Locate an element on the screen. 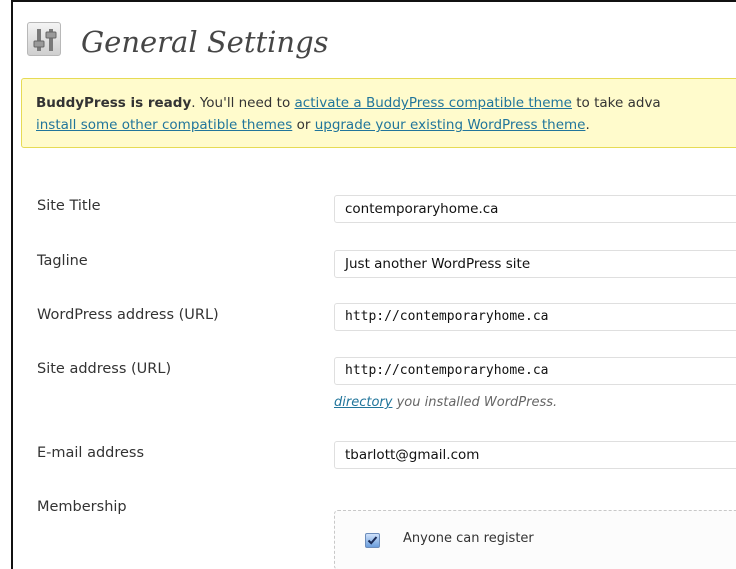 The image size is (736, 569). anyone-can-register-checkbox is located at coordinates (372, 540).